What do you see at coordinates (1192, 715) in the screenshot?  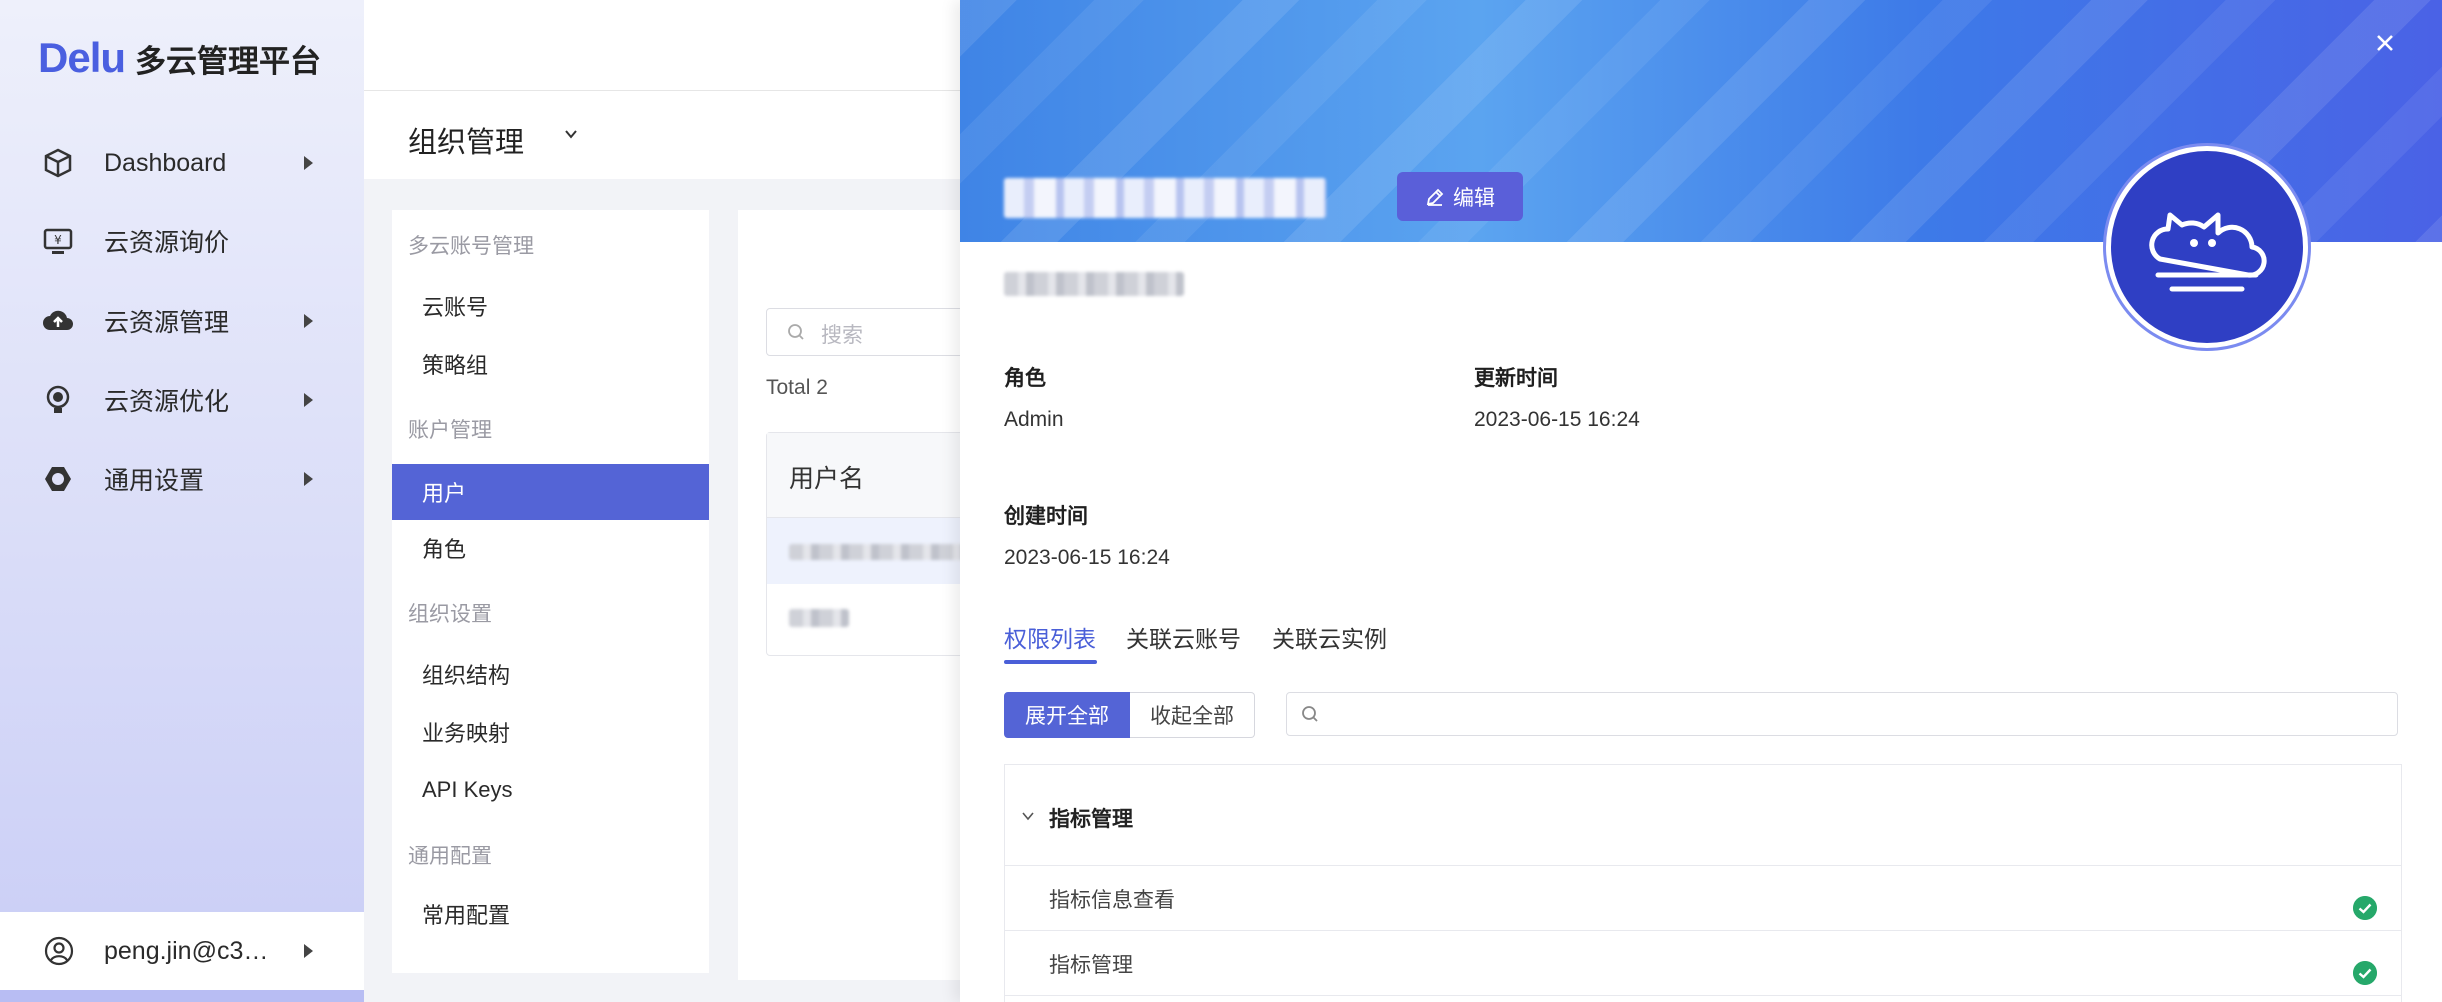 I see `collapse-all-button: 收起全部` at bounding box center [1192, 715].